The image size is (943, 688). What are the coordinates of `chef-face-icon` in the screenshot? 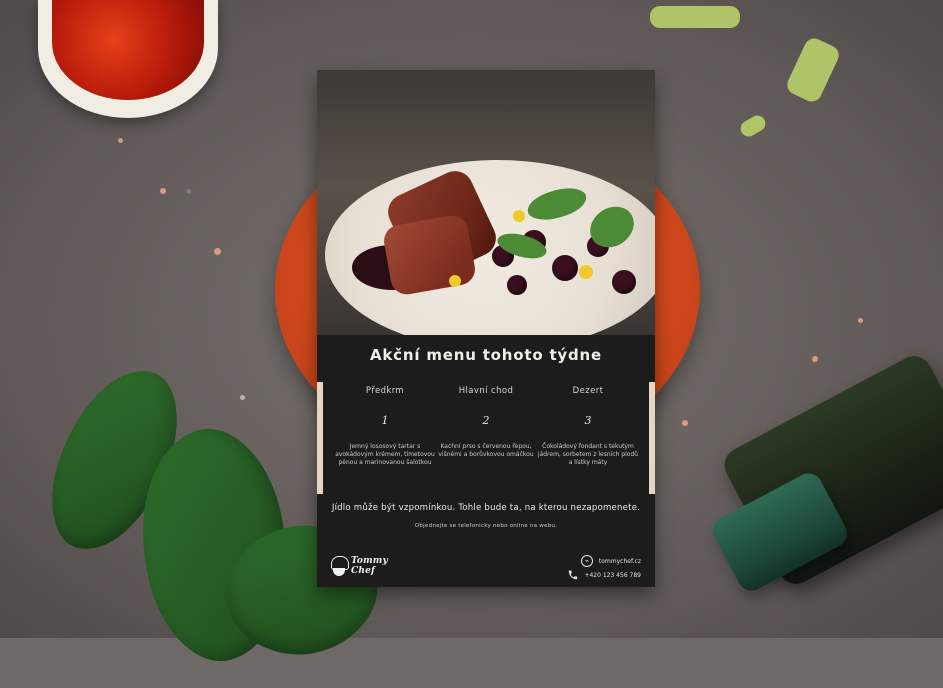 It's located at (339, 572).